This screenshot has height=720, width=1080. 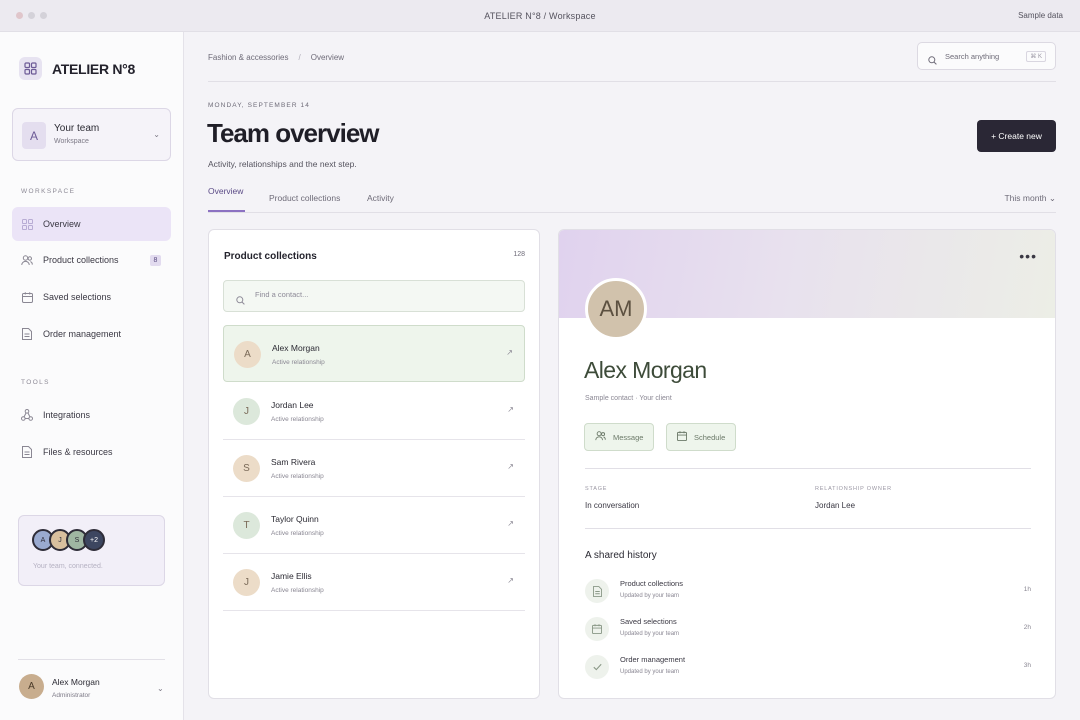 What do you see at coordinates (380, 198) in the screenshot?
I see `tab-activity: Activity` at bounding box center [380, 198].